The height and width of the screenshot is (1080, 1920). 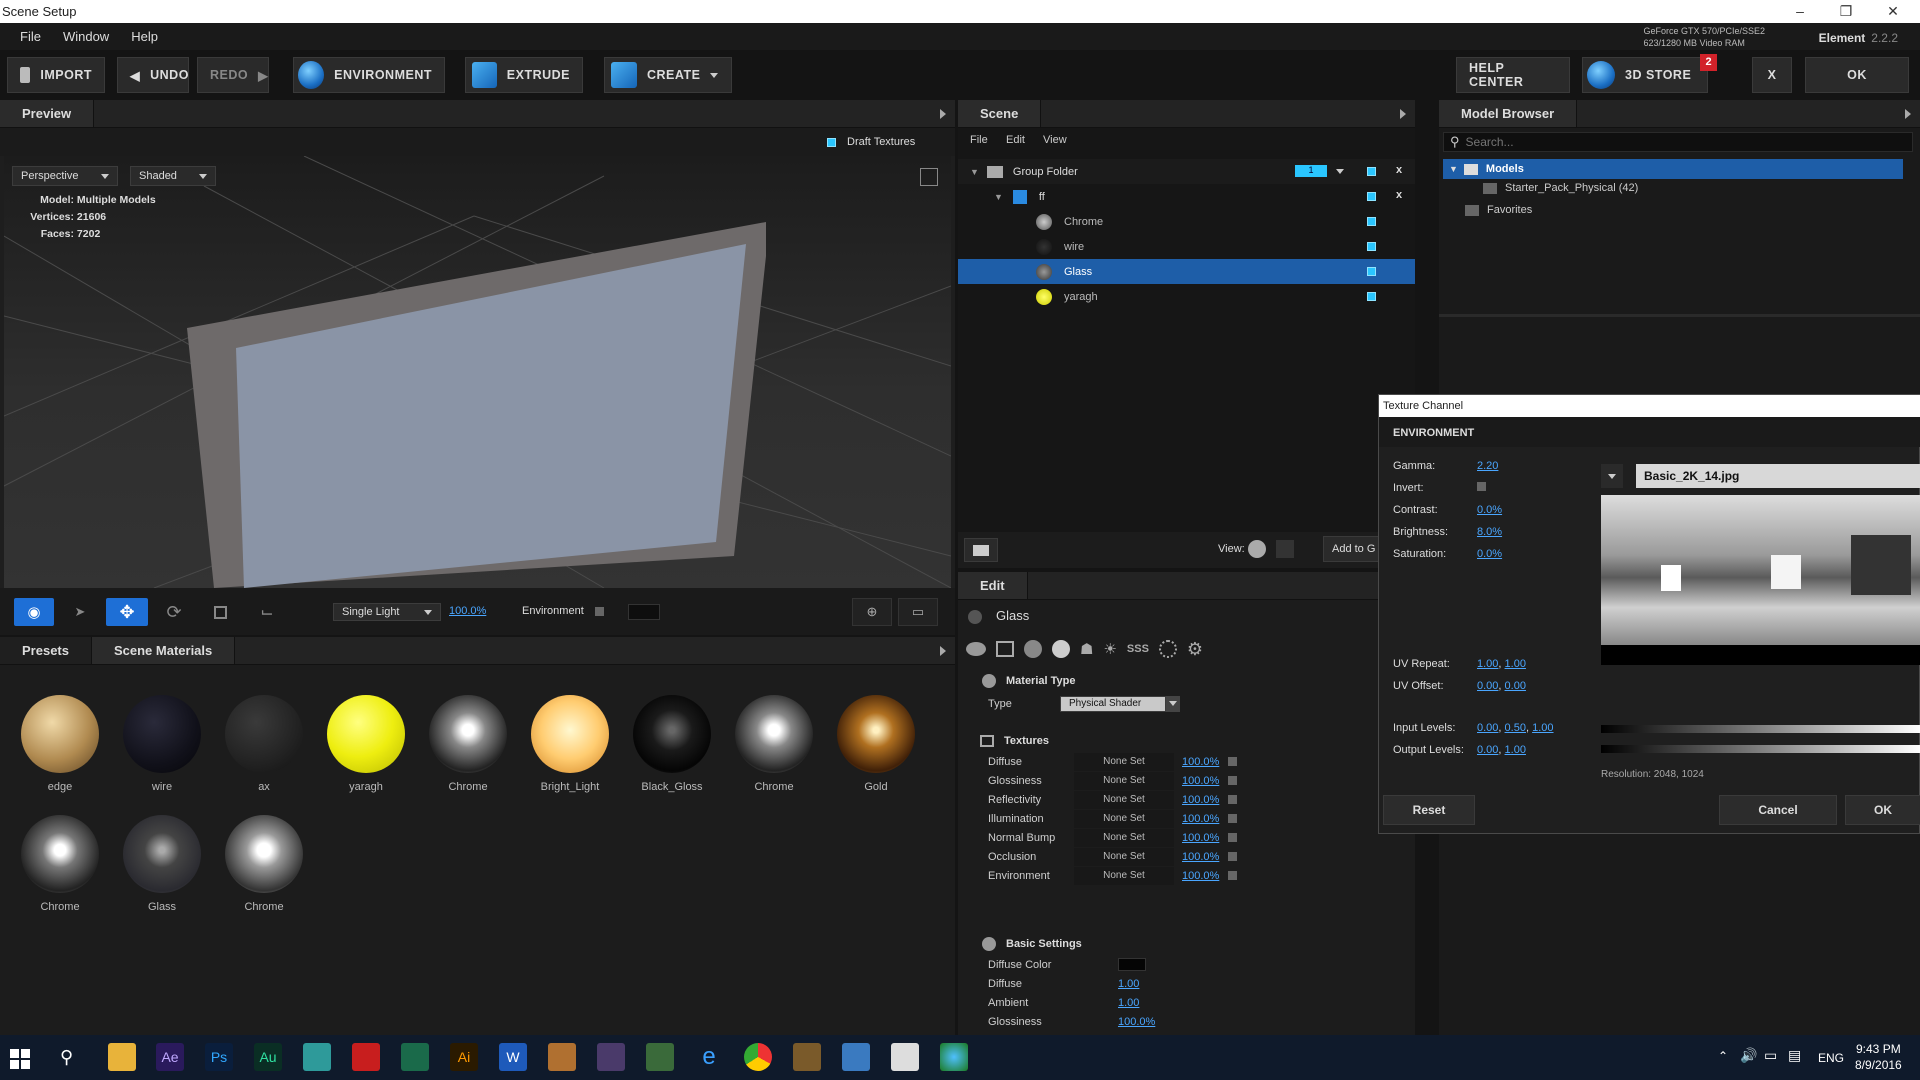 I want to click on minimize-button: –, so click(x=1800, y=11).